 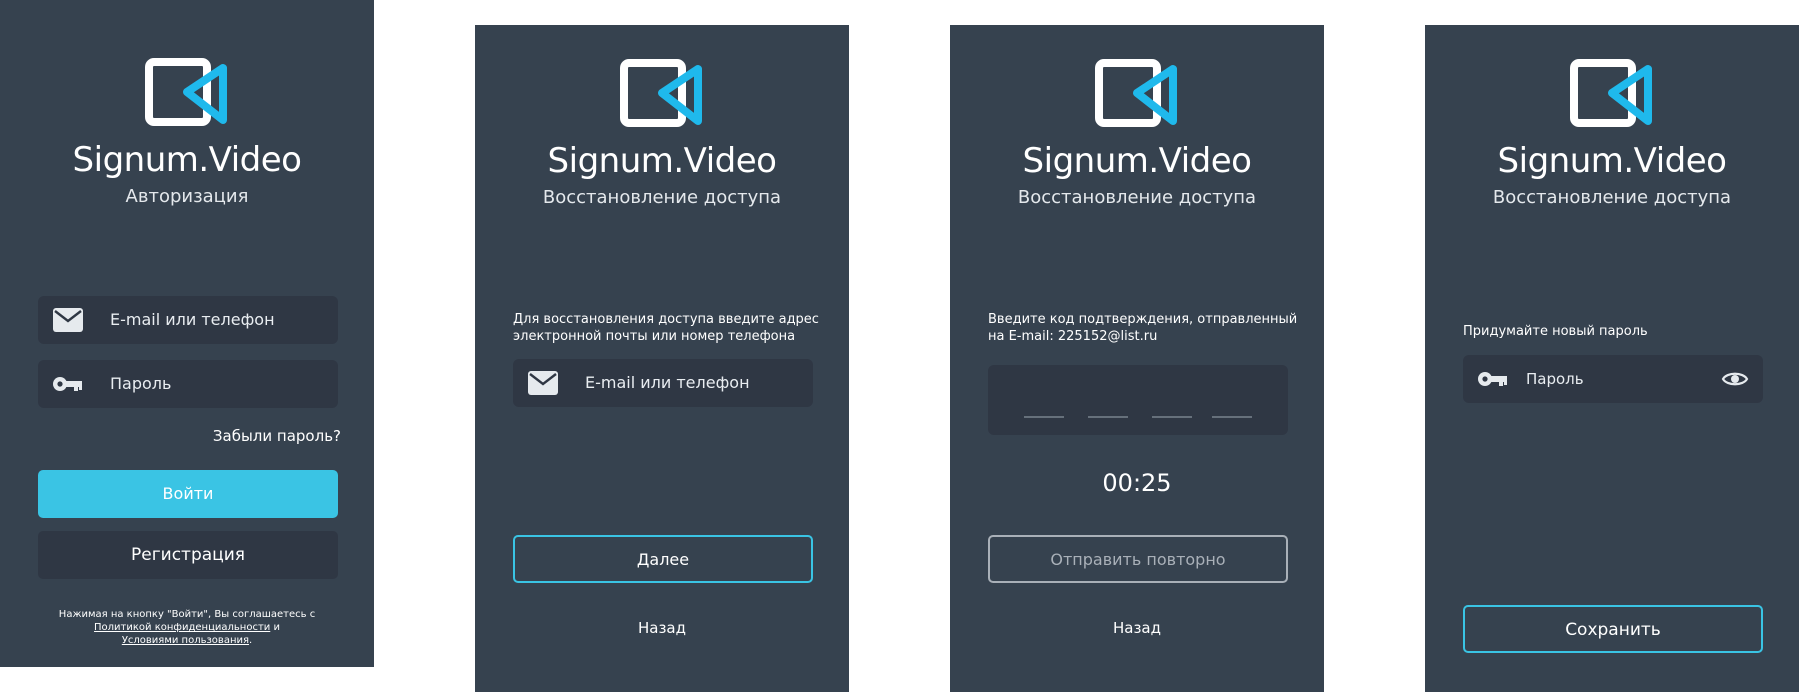 I want to click on resend-button: Отправить повторно, so click(x=1138, y=559).